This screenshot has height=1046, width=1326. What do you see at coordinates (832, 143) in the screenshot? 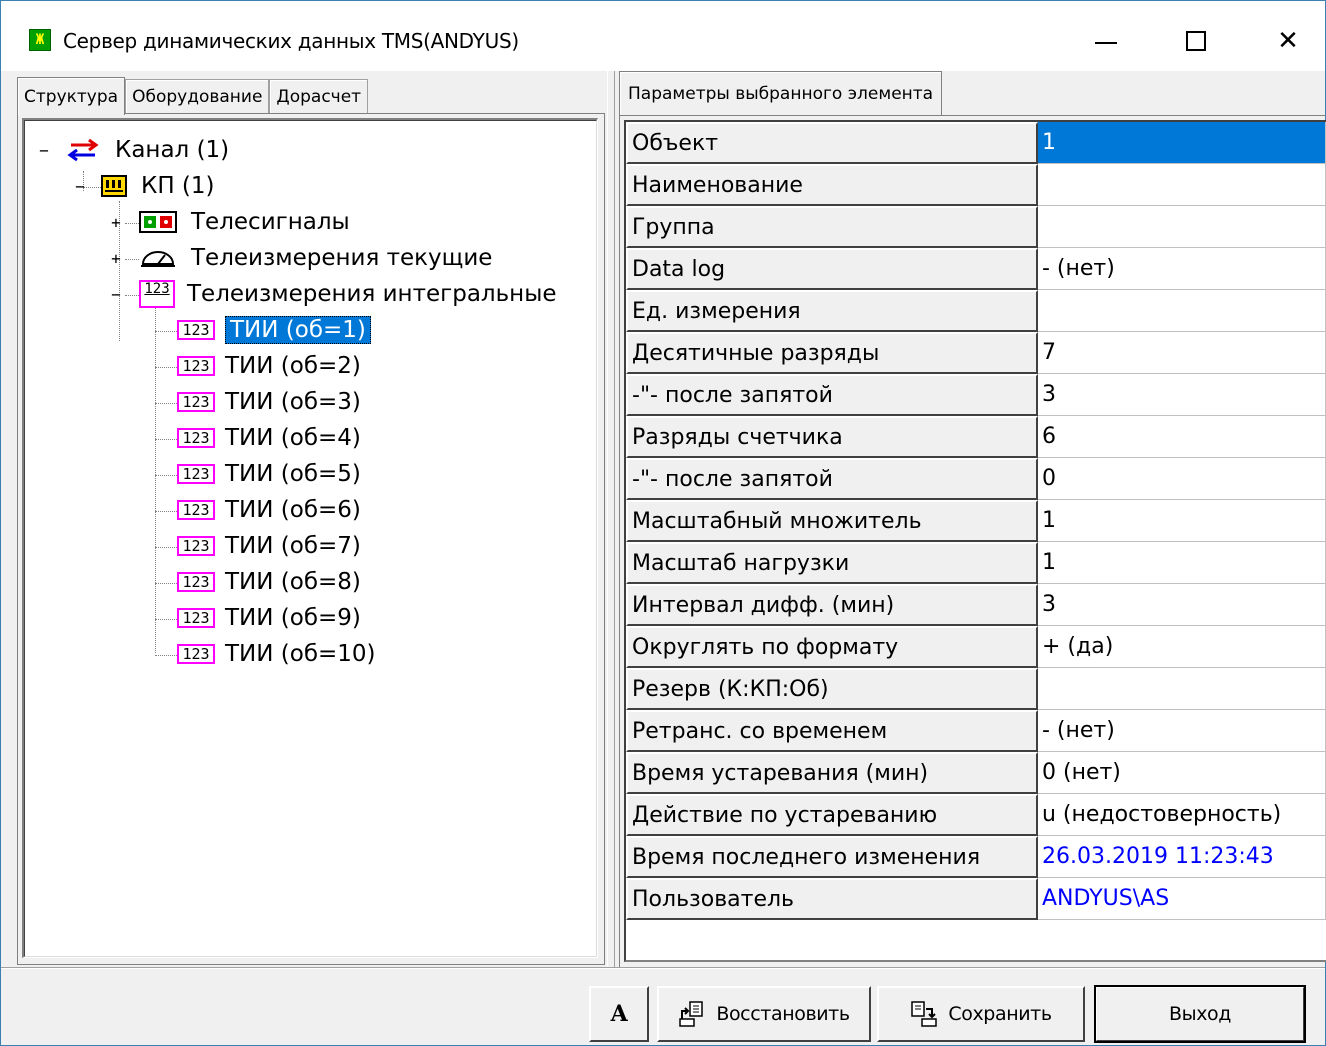
I see `property-name: Объект` at bounding box center [832, 143].